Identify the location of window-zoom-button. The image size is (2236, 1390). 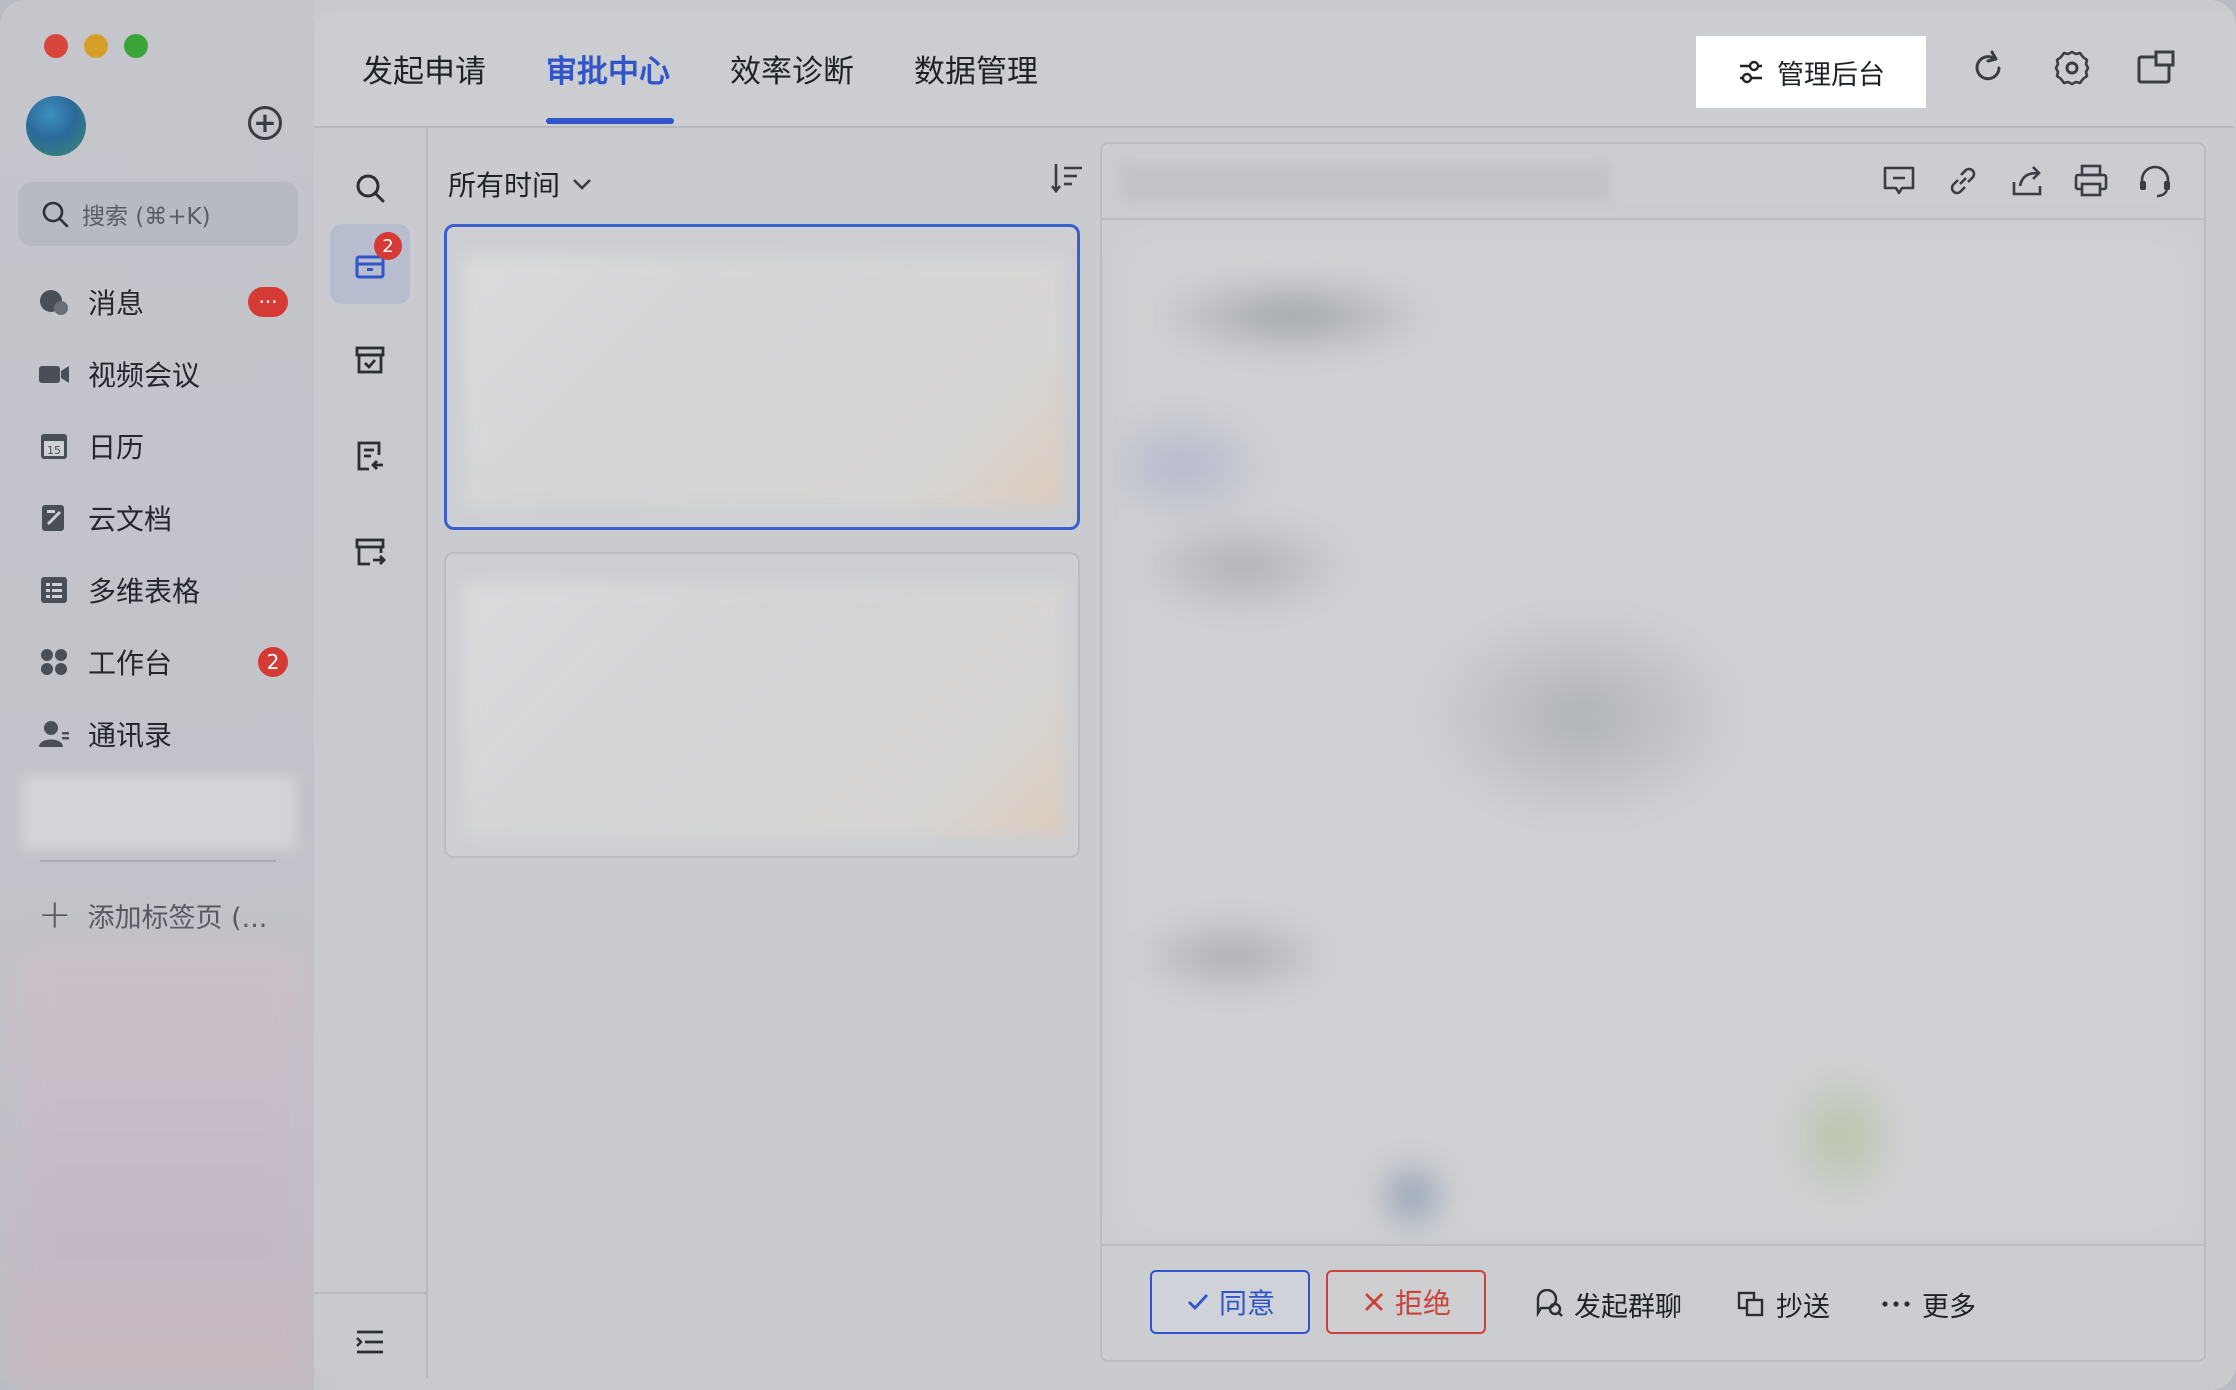
(136, 46).